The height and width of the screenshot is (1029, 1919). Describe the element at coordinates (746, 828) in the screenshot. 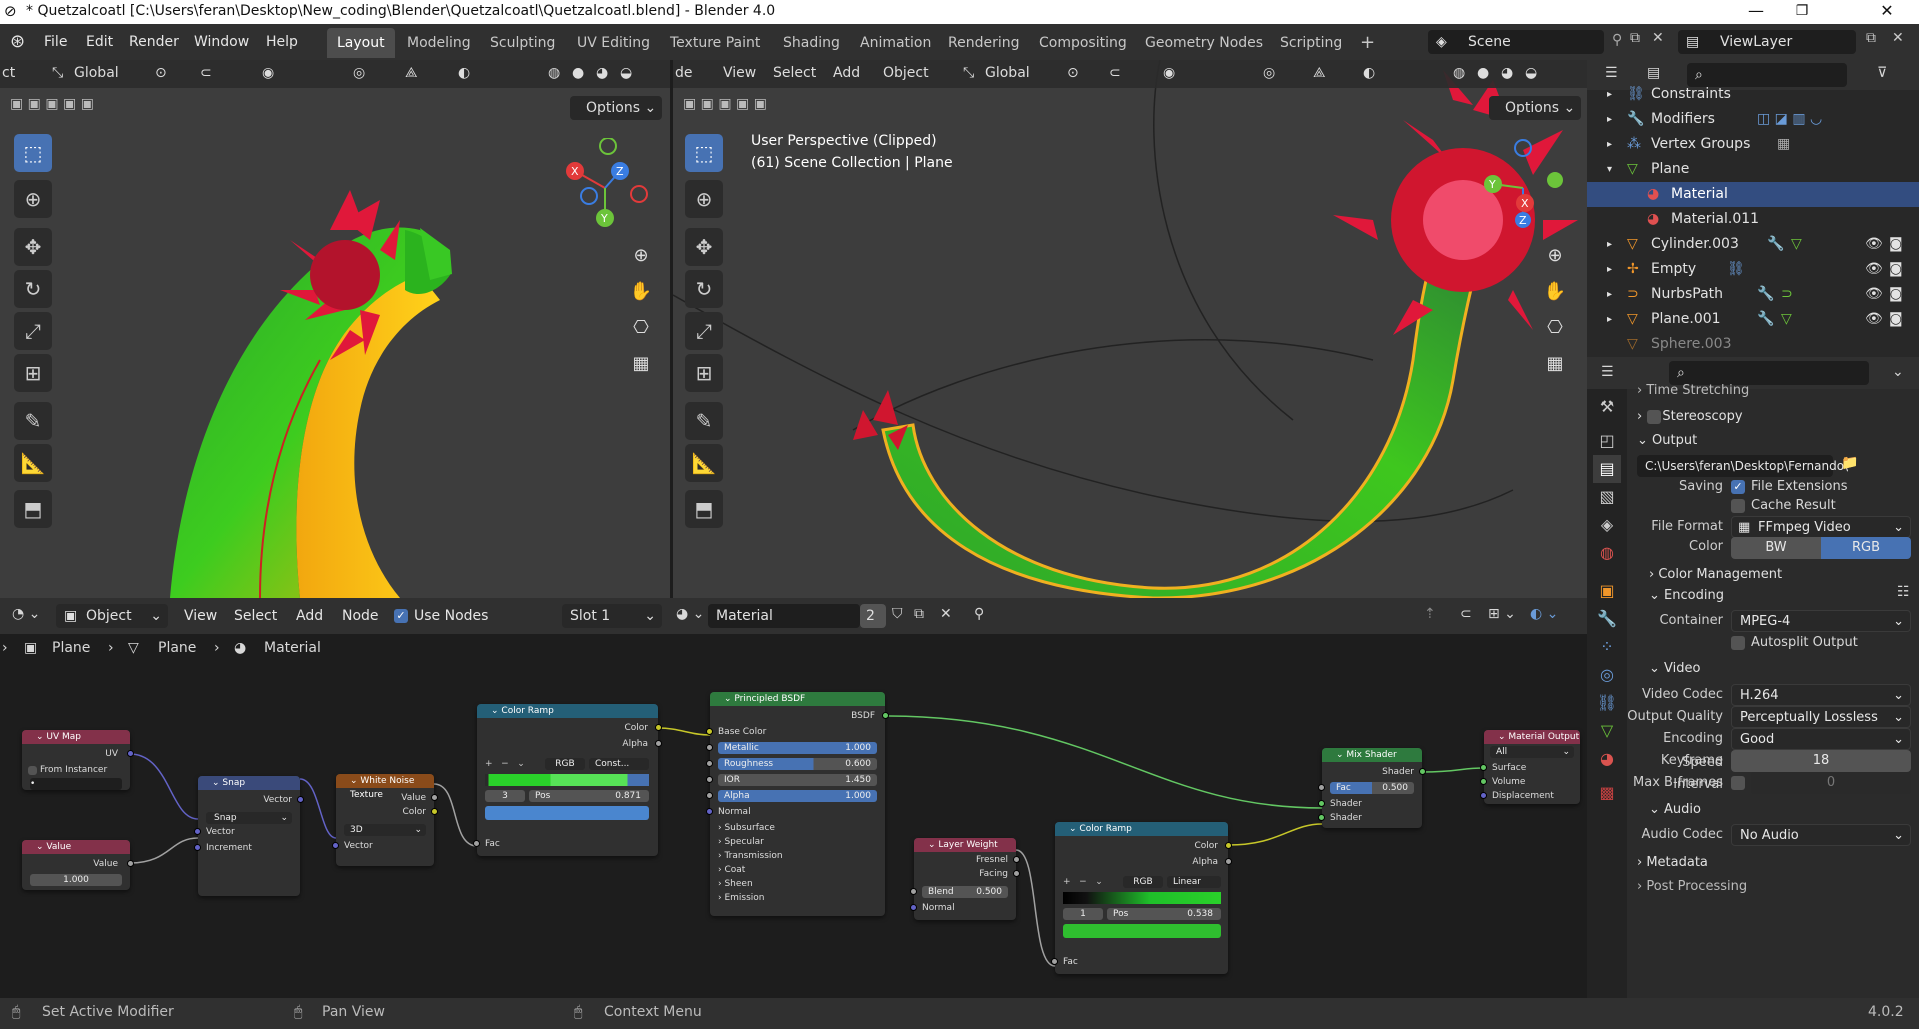

I see `panel-subsurface: › Subsurface` at that location.